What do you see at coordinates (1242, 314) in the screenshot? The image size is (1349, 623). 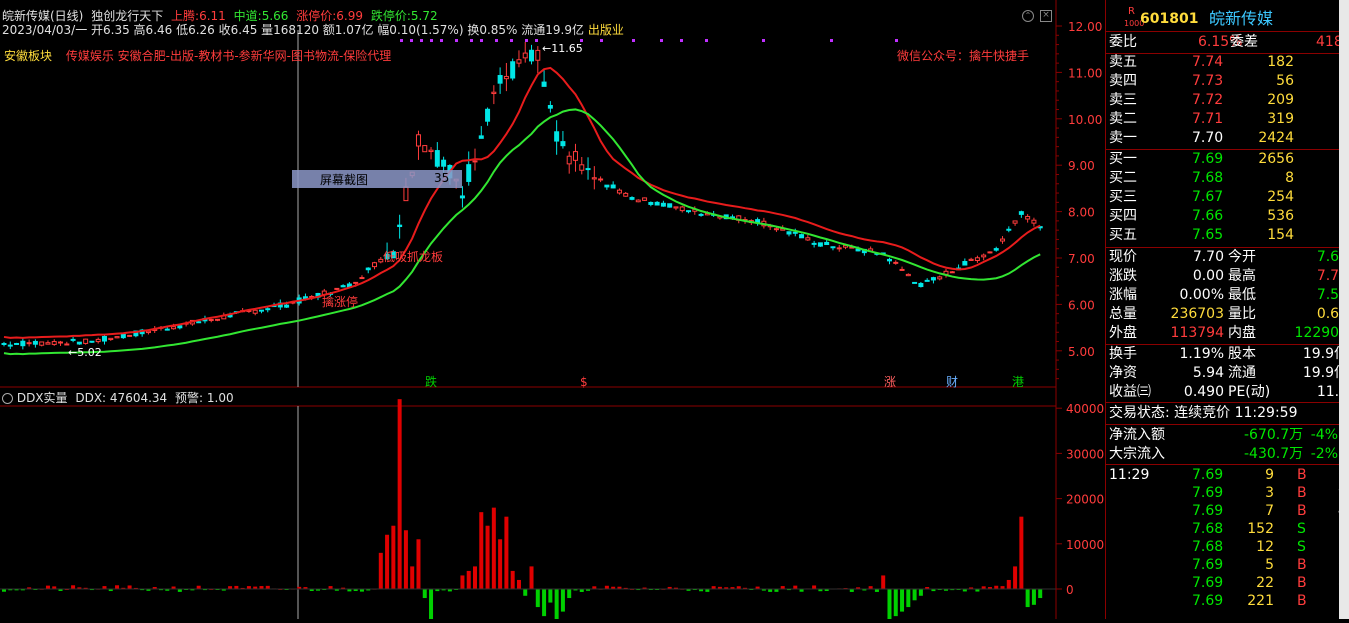 I see `stat-label: 量比` at bounding box center [1242, 314].